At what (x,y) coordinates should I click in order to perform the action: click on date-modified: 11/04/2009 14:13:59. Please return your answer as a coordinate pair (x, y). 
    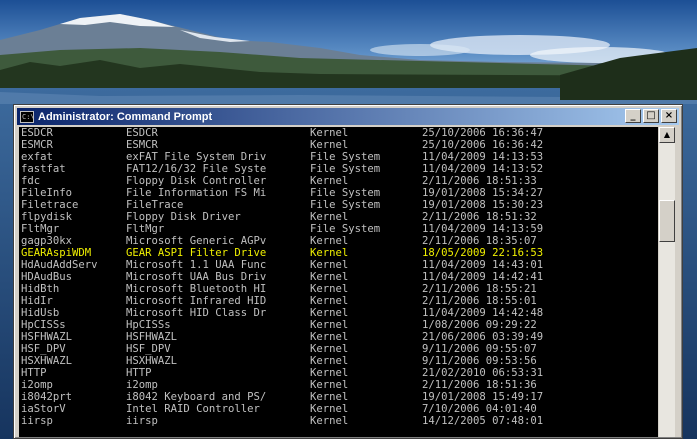
    Looking at the image, I should click on (483, 229).